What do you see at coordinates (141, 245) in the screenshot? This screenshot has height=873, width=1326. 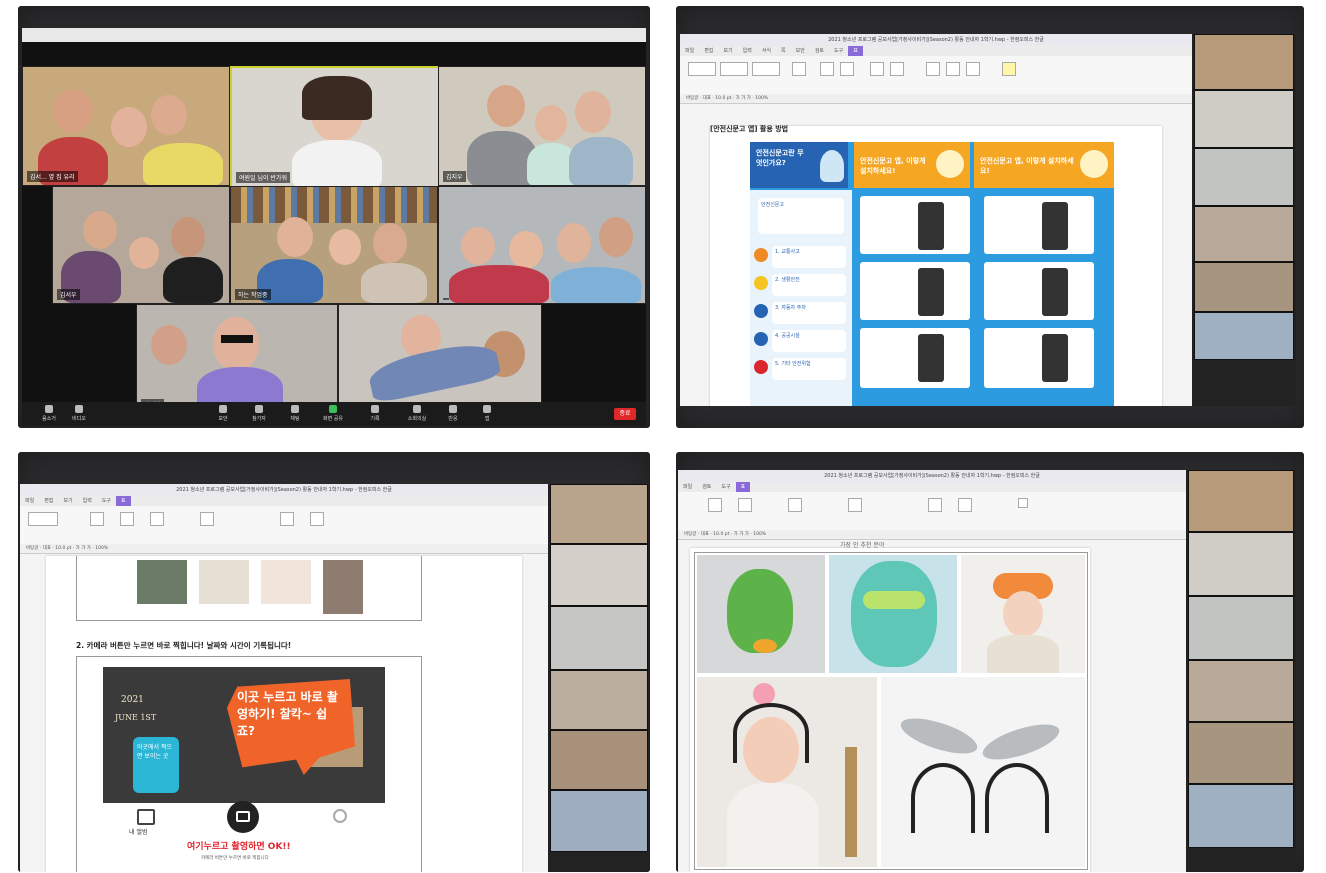 I see `video-tile: 김서우` at bounding box center [141, 245].